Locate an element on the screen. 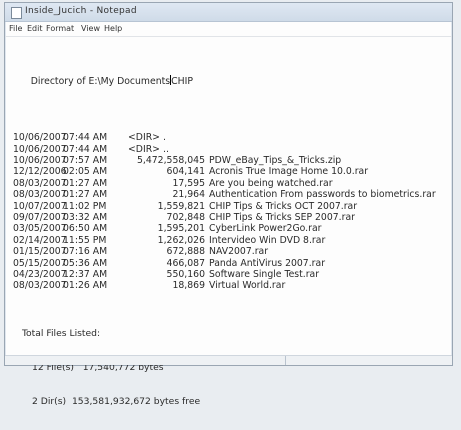  notepad-icon is located at coordinates (16, 13).